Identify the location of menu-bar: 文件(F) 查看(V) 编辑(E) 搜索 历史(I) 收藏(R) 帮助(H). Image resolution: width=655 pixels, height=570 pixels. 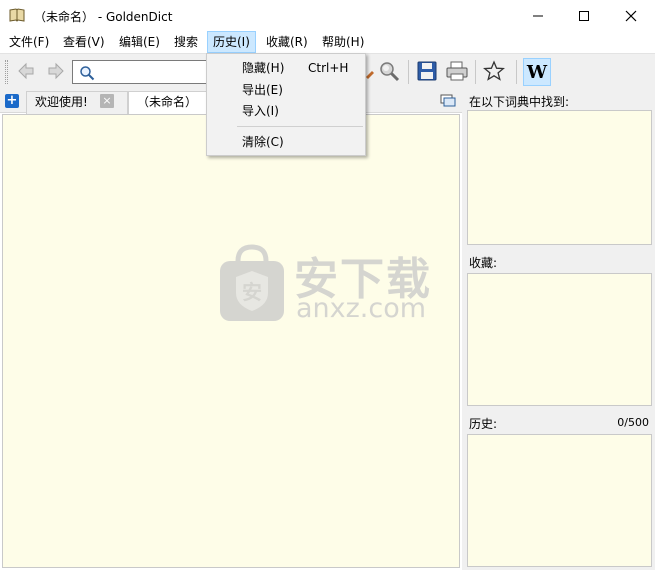
(327, 42).